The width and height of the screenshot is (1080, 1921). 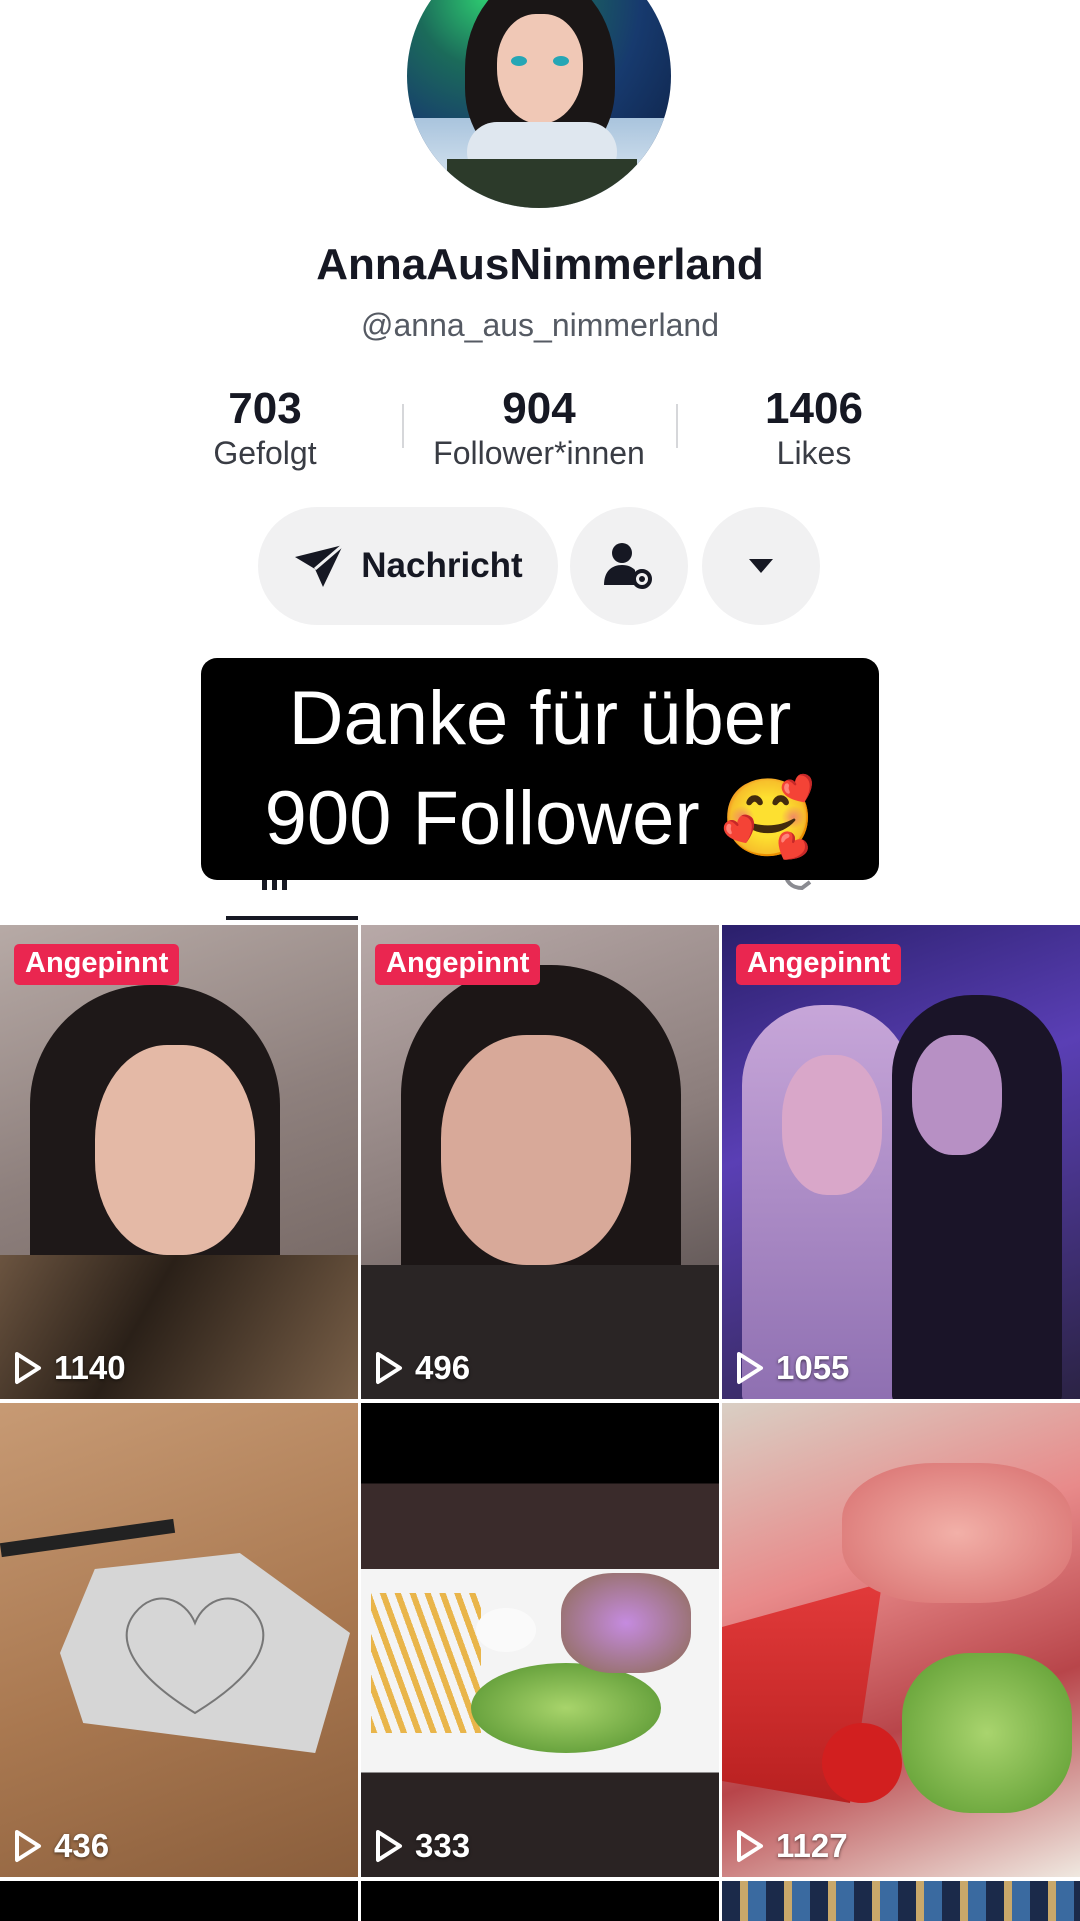 I want to click on stat-following: 703 Gefolgt, so click(x=265, y=429).